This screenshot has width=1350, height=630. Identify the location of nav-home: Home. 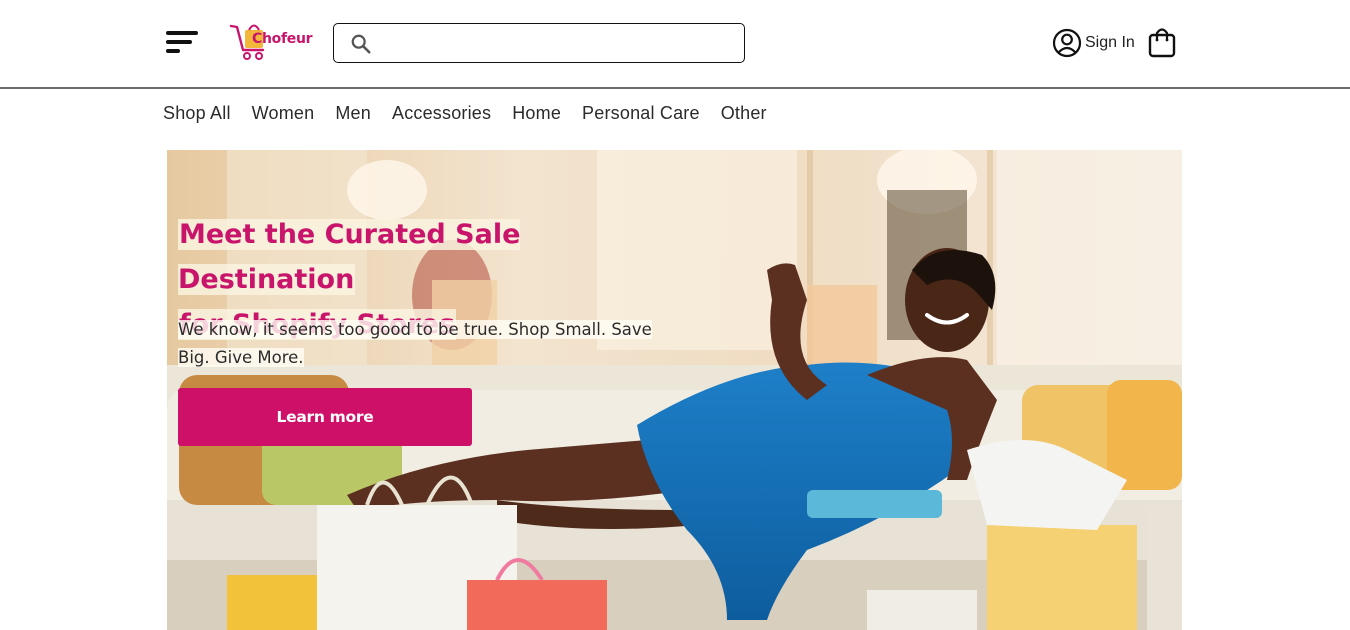
(536, 113).